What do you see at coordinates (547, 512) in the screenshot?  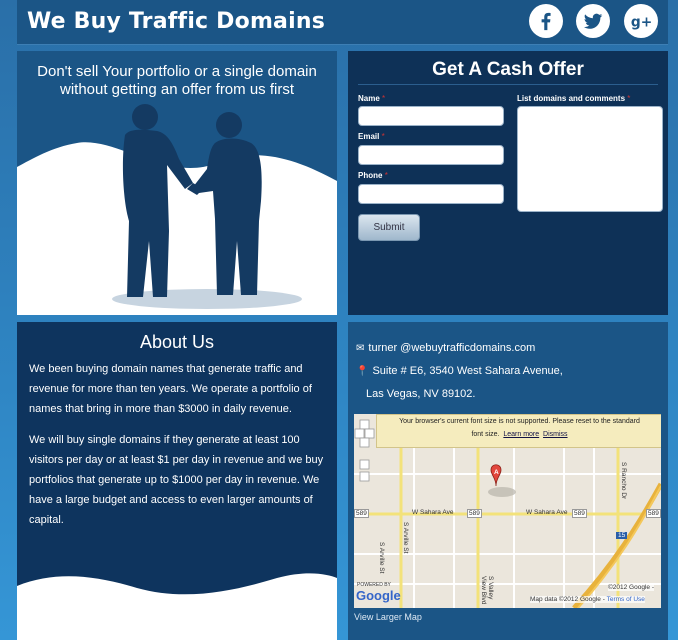 I see `street-label-sahara-2: W Sahara Ave` at bounding box center [547, 512].